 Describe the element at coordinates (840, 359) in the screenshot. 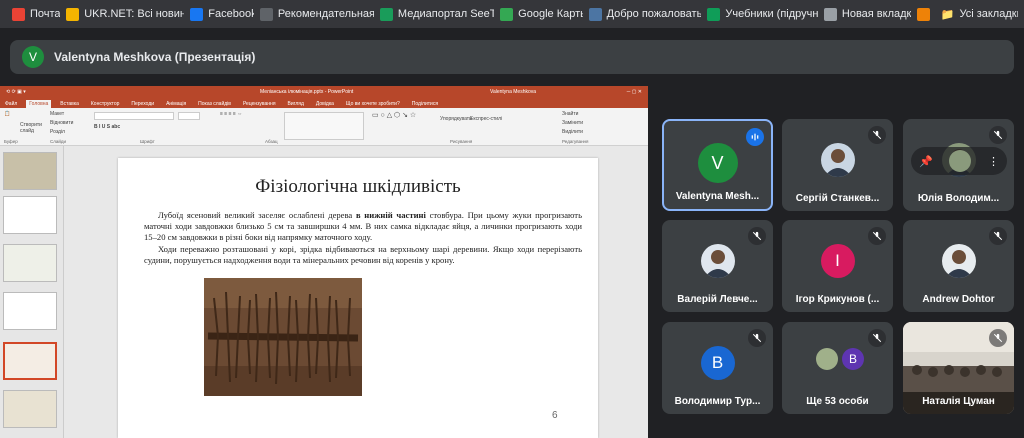

I see `more-avatars: В` at that location.